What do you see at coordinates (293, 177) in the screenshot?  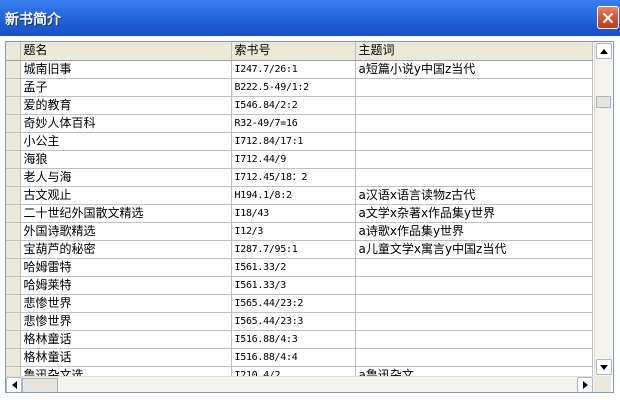 I see `call-number-cell: I712.45/18：2` at bounding box center [293, 177].